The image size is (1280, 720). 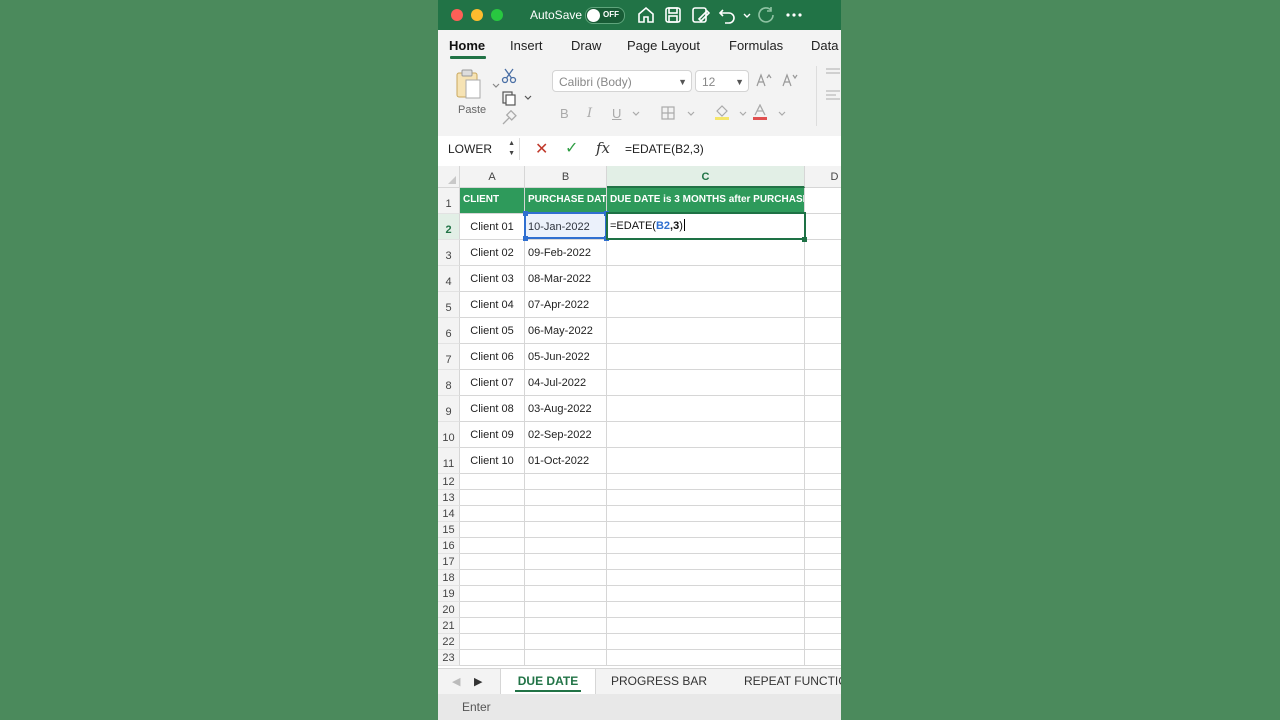 I want to click on row-header: 23, so click(x=449, y=658).